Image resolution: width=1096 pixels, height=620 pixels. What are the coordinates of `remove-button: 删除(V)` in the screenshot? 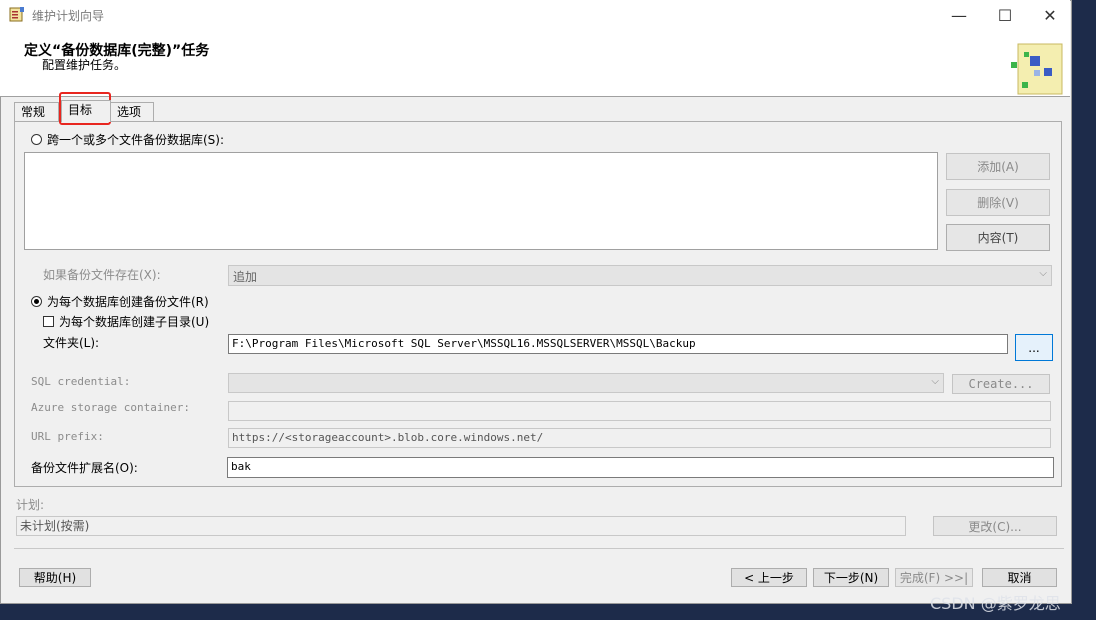 It's located at (998, 202).